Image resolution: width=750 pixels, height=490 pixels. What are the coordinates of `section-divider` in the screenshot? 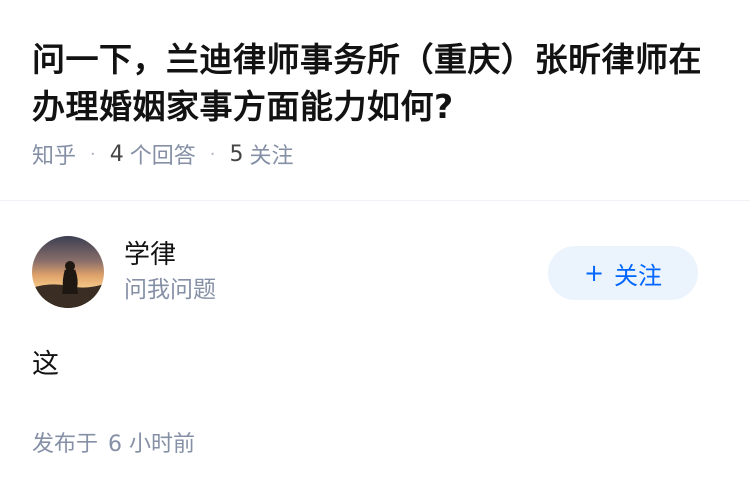 It's located at (375, 200).